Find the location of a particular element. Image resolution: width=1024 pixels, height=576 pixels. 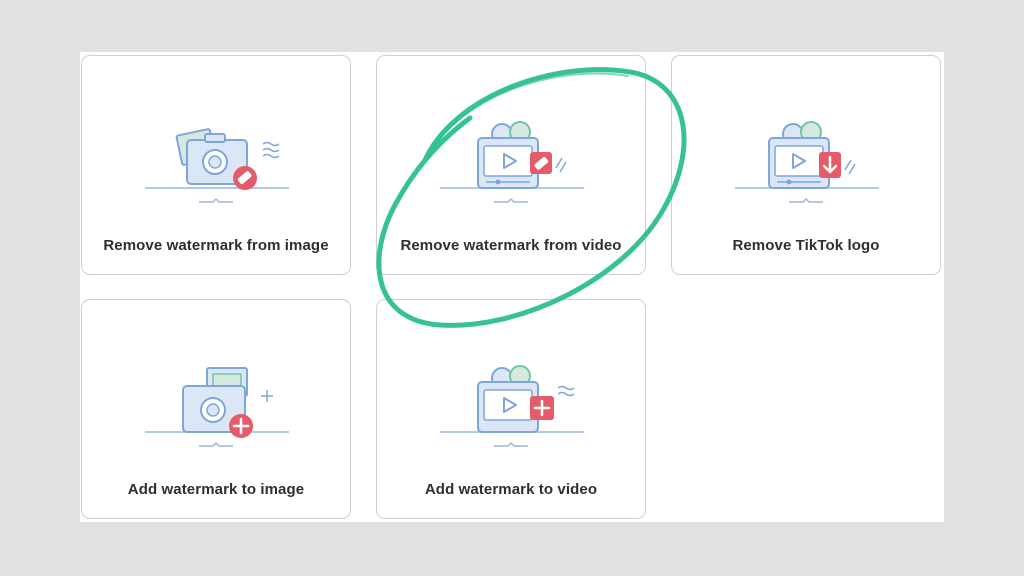

video-download-icon is located at coordinates (807, 162).